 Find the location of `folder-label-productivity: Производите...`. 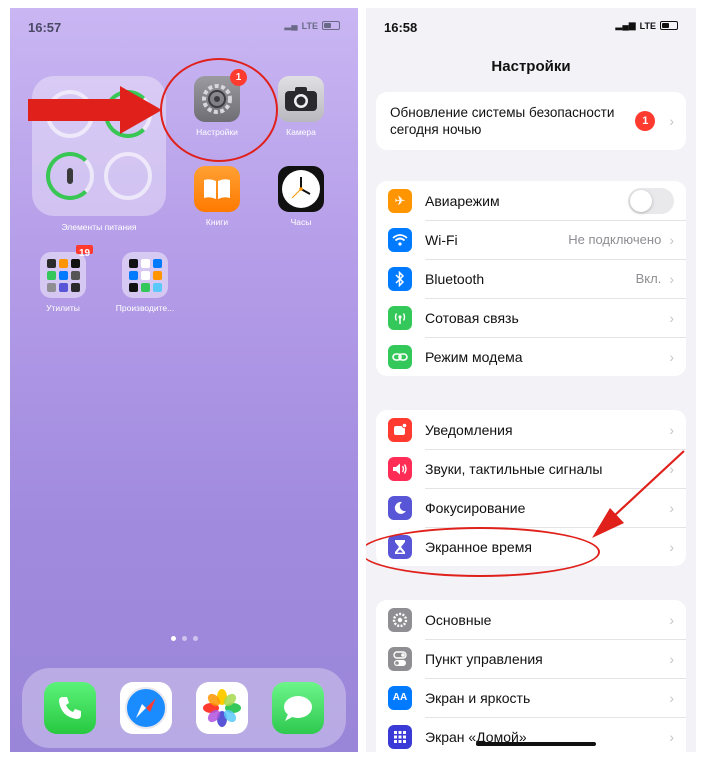

folder-label-productivity: Производите... is located at coordinates (145, 308).